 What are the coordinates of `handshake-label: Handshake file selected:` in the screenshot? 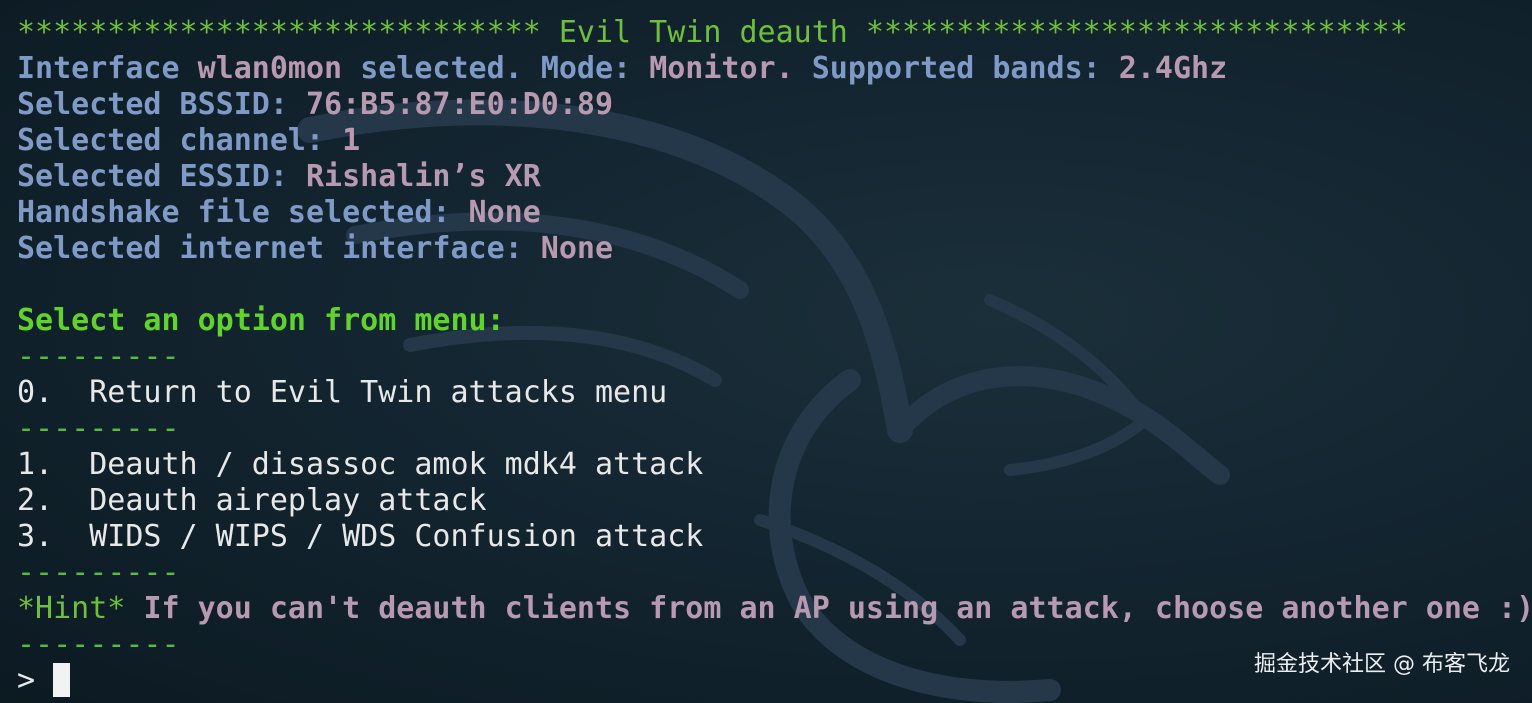 It's located at (234, 212).